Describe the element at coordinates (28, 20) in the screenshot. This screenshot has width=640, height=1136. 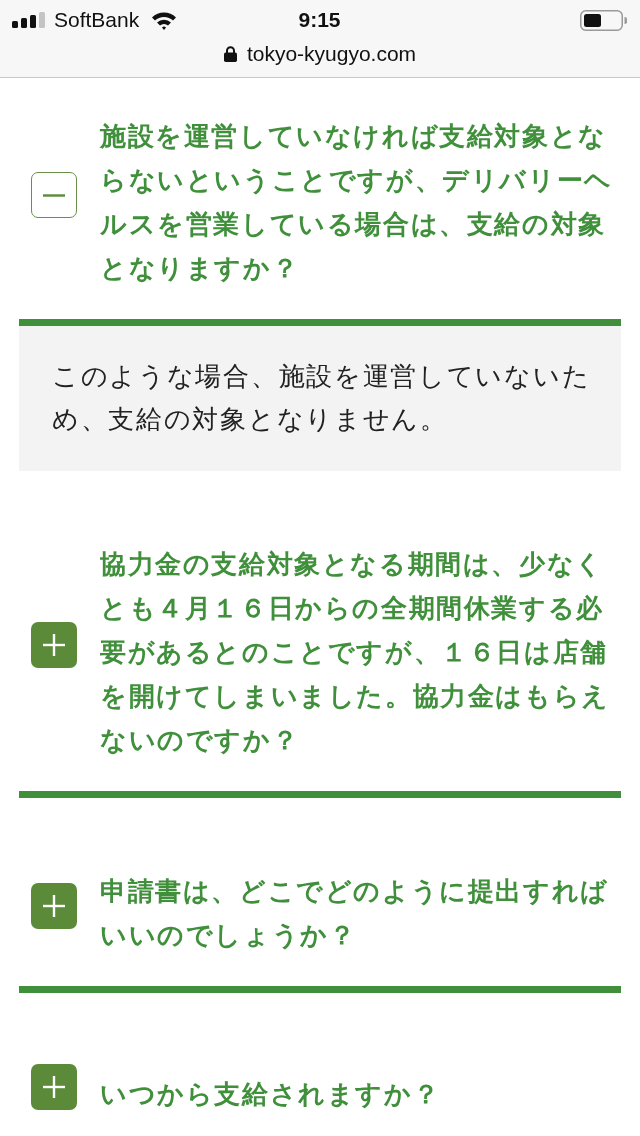
I see `signal-icon` at that location.